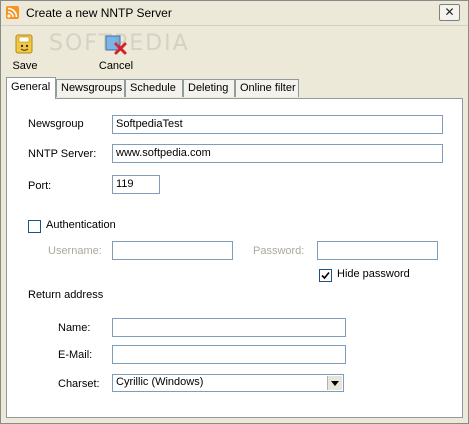  I want to click on tab-online-filter: Online filter, so click(267, 88).